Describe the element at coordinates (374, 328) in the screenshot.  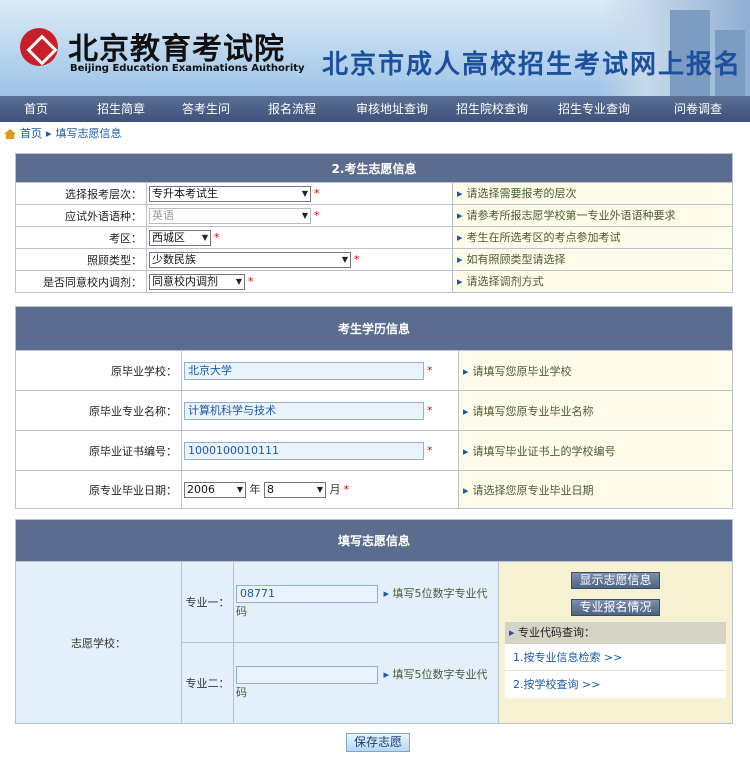
I see `section-title: 考生学历信息` at that location.